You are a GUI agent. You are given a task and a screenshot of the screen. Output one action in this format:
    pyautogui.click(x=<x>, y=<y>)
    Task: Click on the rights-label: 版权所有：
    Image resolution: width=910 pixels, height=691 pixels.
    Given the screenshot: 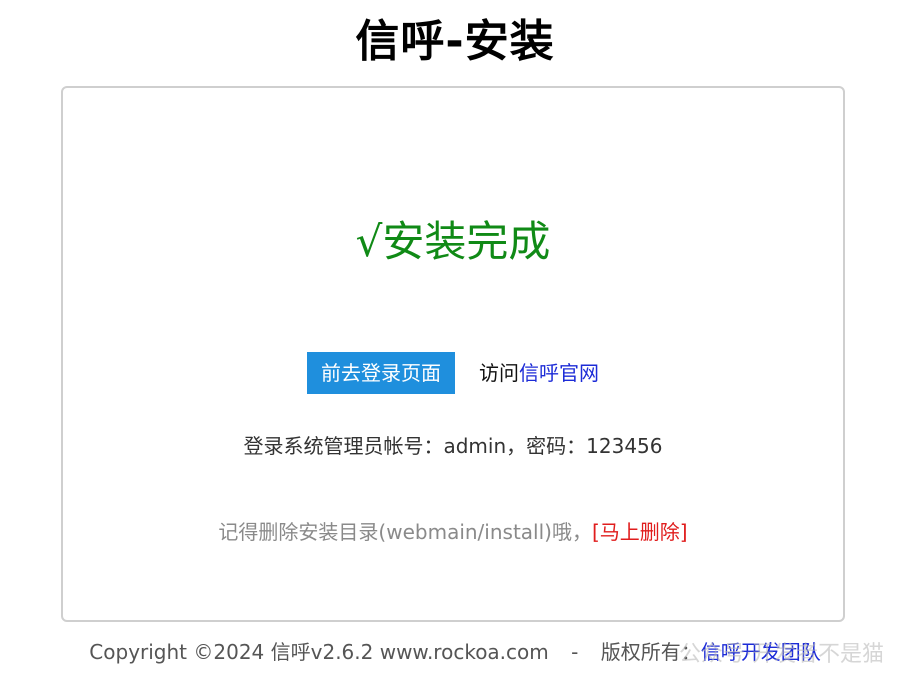 What is the action you would take?
    pyautogui.click(x=650, y=652)
    